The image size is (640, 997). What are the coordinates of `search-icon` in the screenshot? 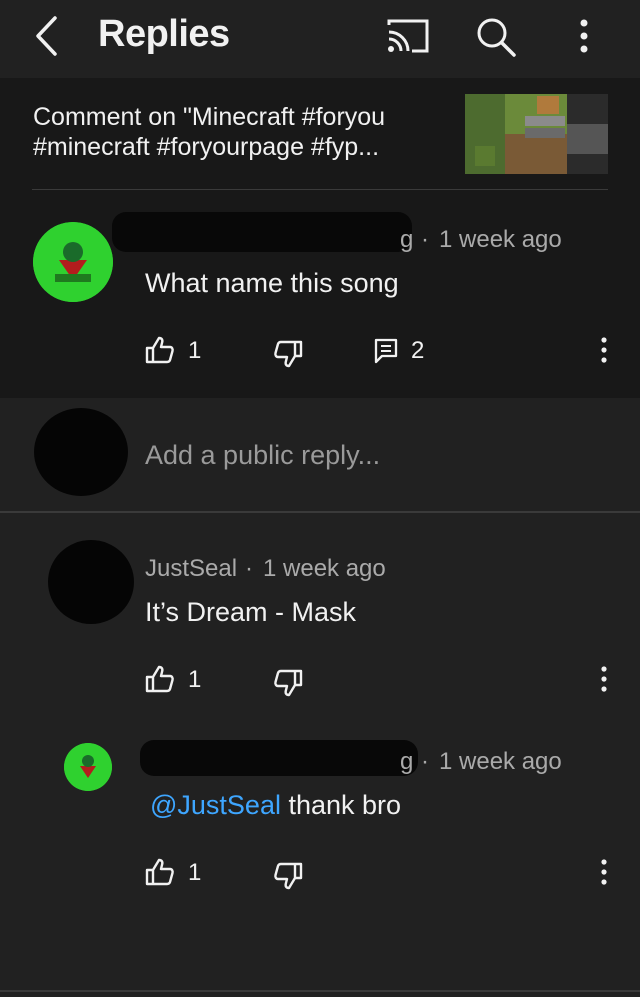 It's located at (496, 36).